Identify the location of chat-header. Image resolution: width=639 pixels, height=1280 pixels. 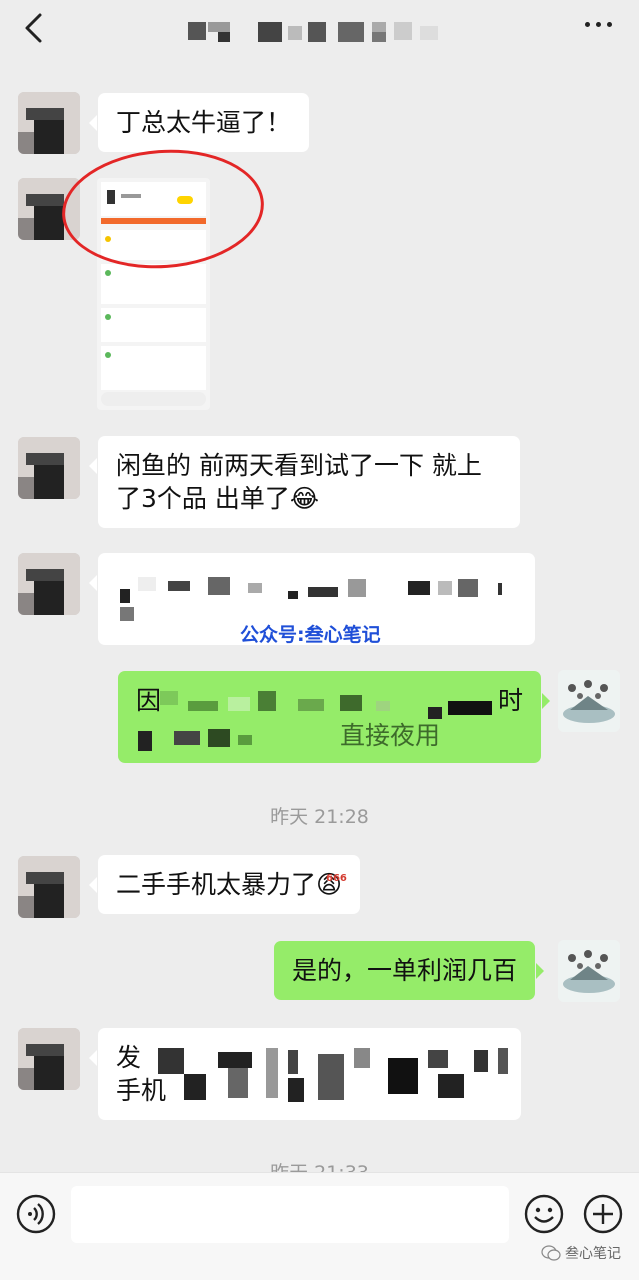
(319, 29).